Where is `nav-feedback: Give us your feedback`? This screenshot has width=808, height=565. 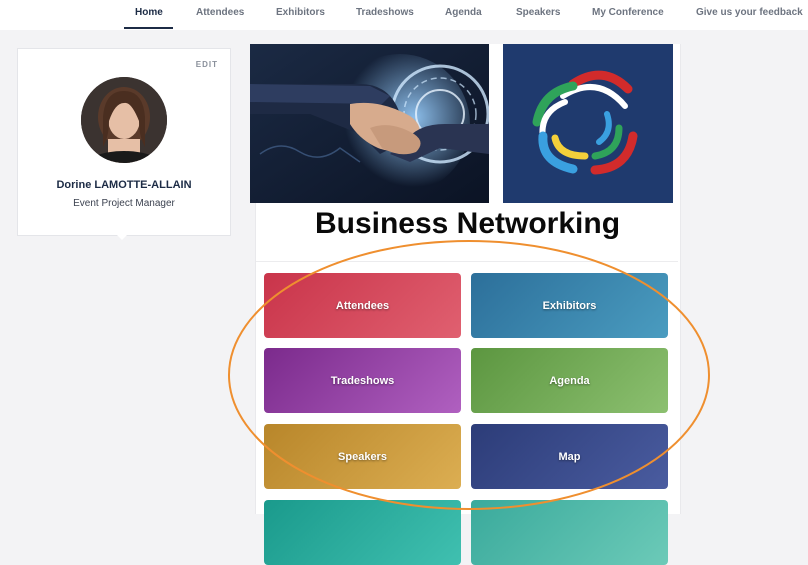 nav-feedback: Give us your feedback is located at coordinates (749, 12).